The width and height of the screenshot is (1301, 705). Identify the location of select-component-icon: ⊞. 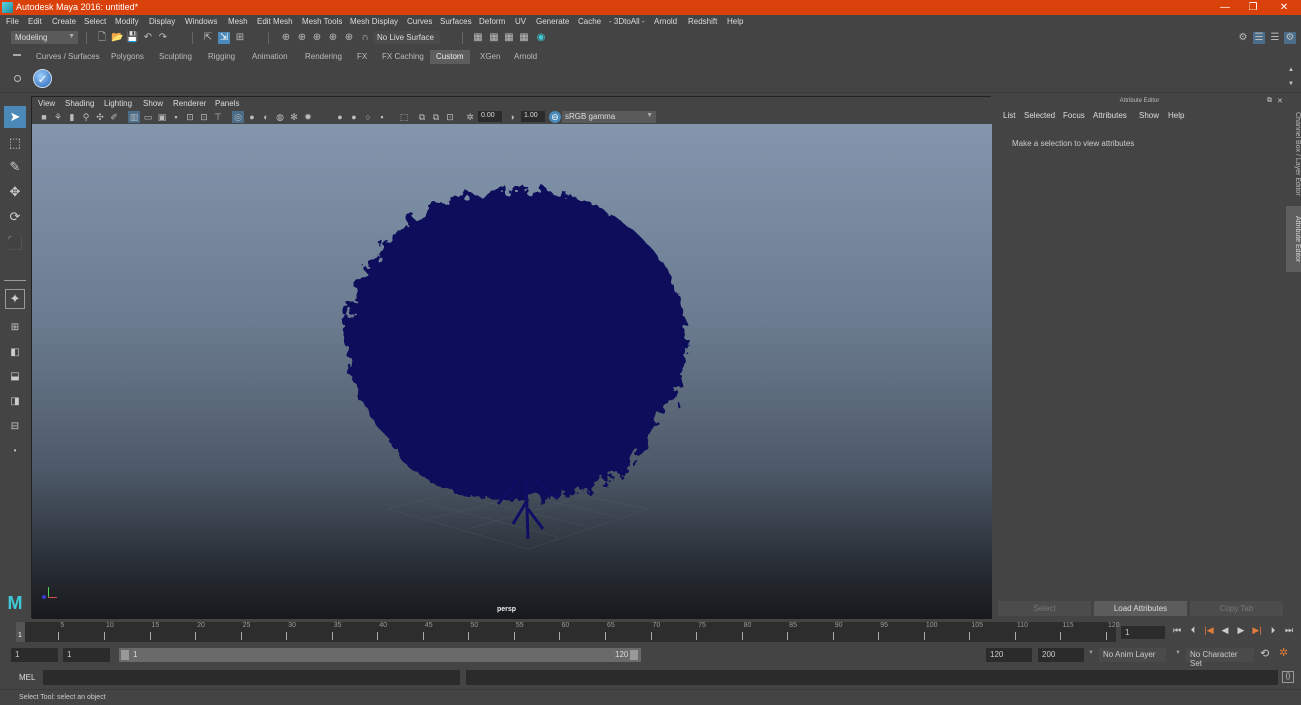
(240, 38).